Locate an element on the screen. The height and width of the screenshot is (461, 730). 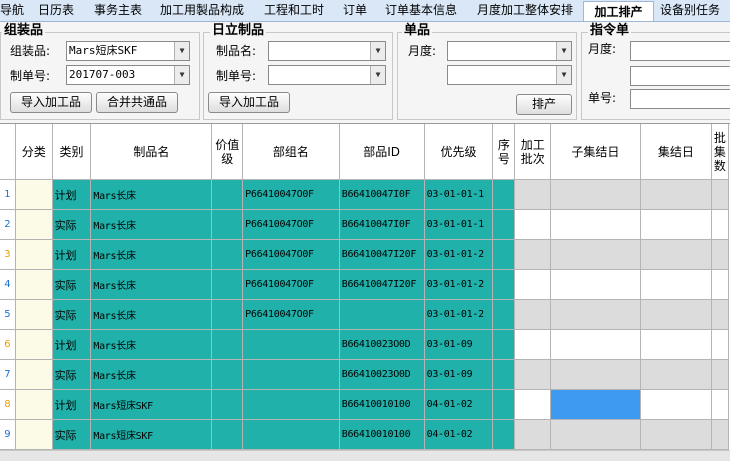
column-header-6: 部品ID is located at coordinates (381, 152).